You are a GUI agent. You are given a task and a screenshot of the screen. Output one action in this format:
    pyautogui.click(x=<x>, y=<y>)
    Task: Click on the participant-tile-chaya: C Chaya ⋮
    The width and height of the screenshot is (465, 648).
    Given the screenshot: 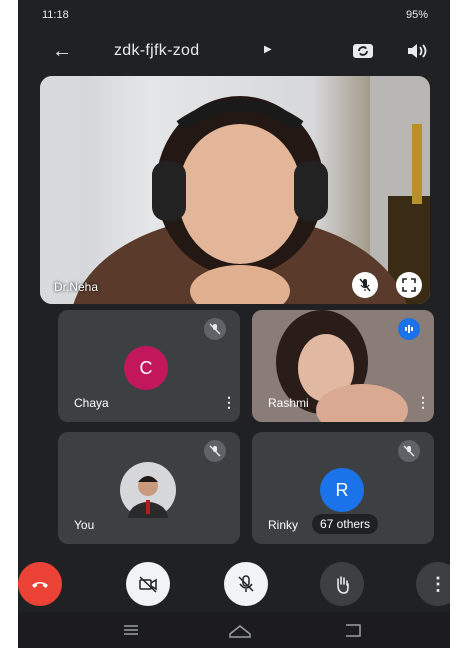 What is the action you would take?
    pyautogui.click(x=149, y=366)
    